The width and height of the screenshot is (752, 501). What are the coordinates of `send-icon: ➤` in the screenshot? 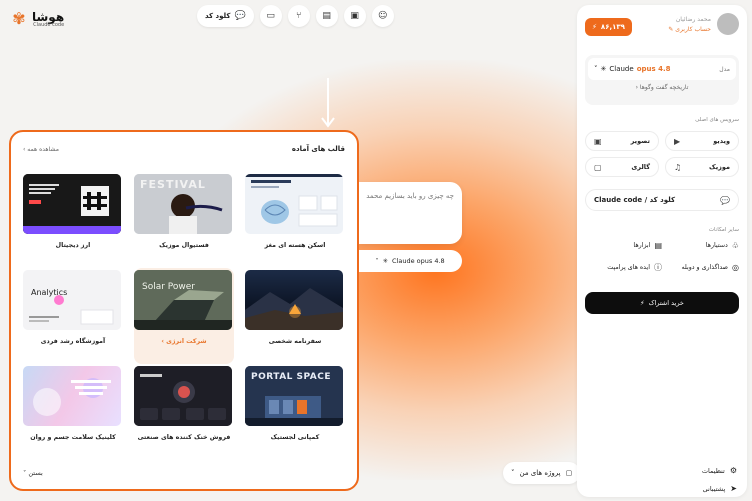 It's located at (733, 488).